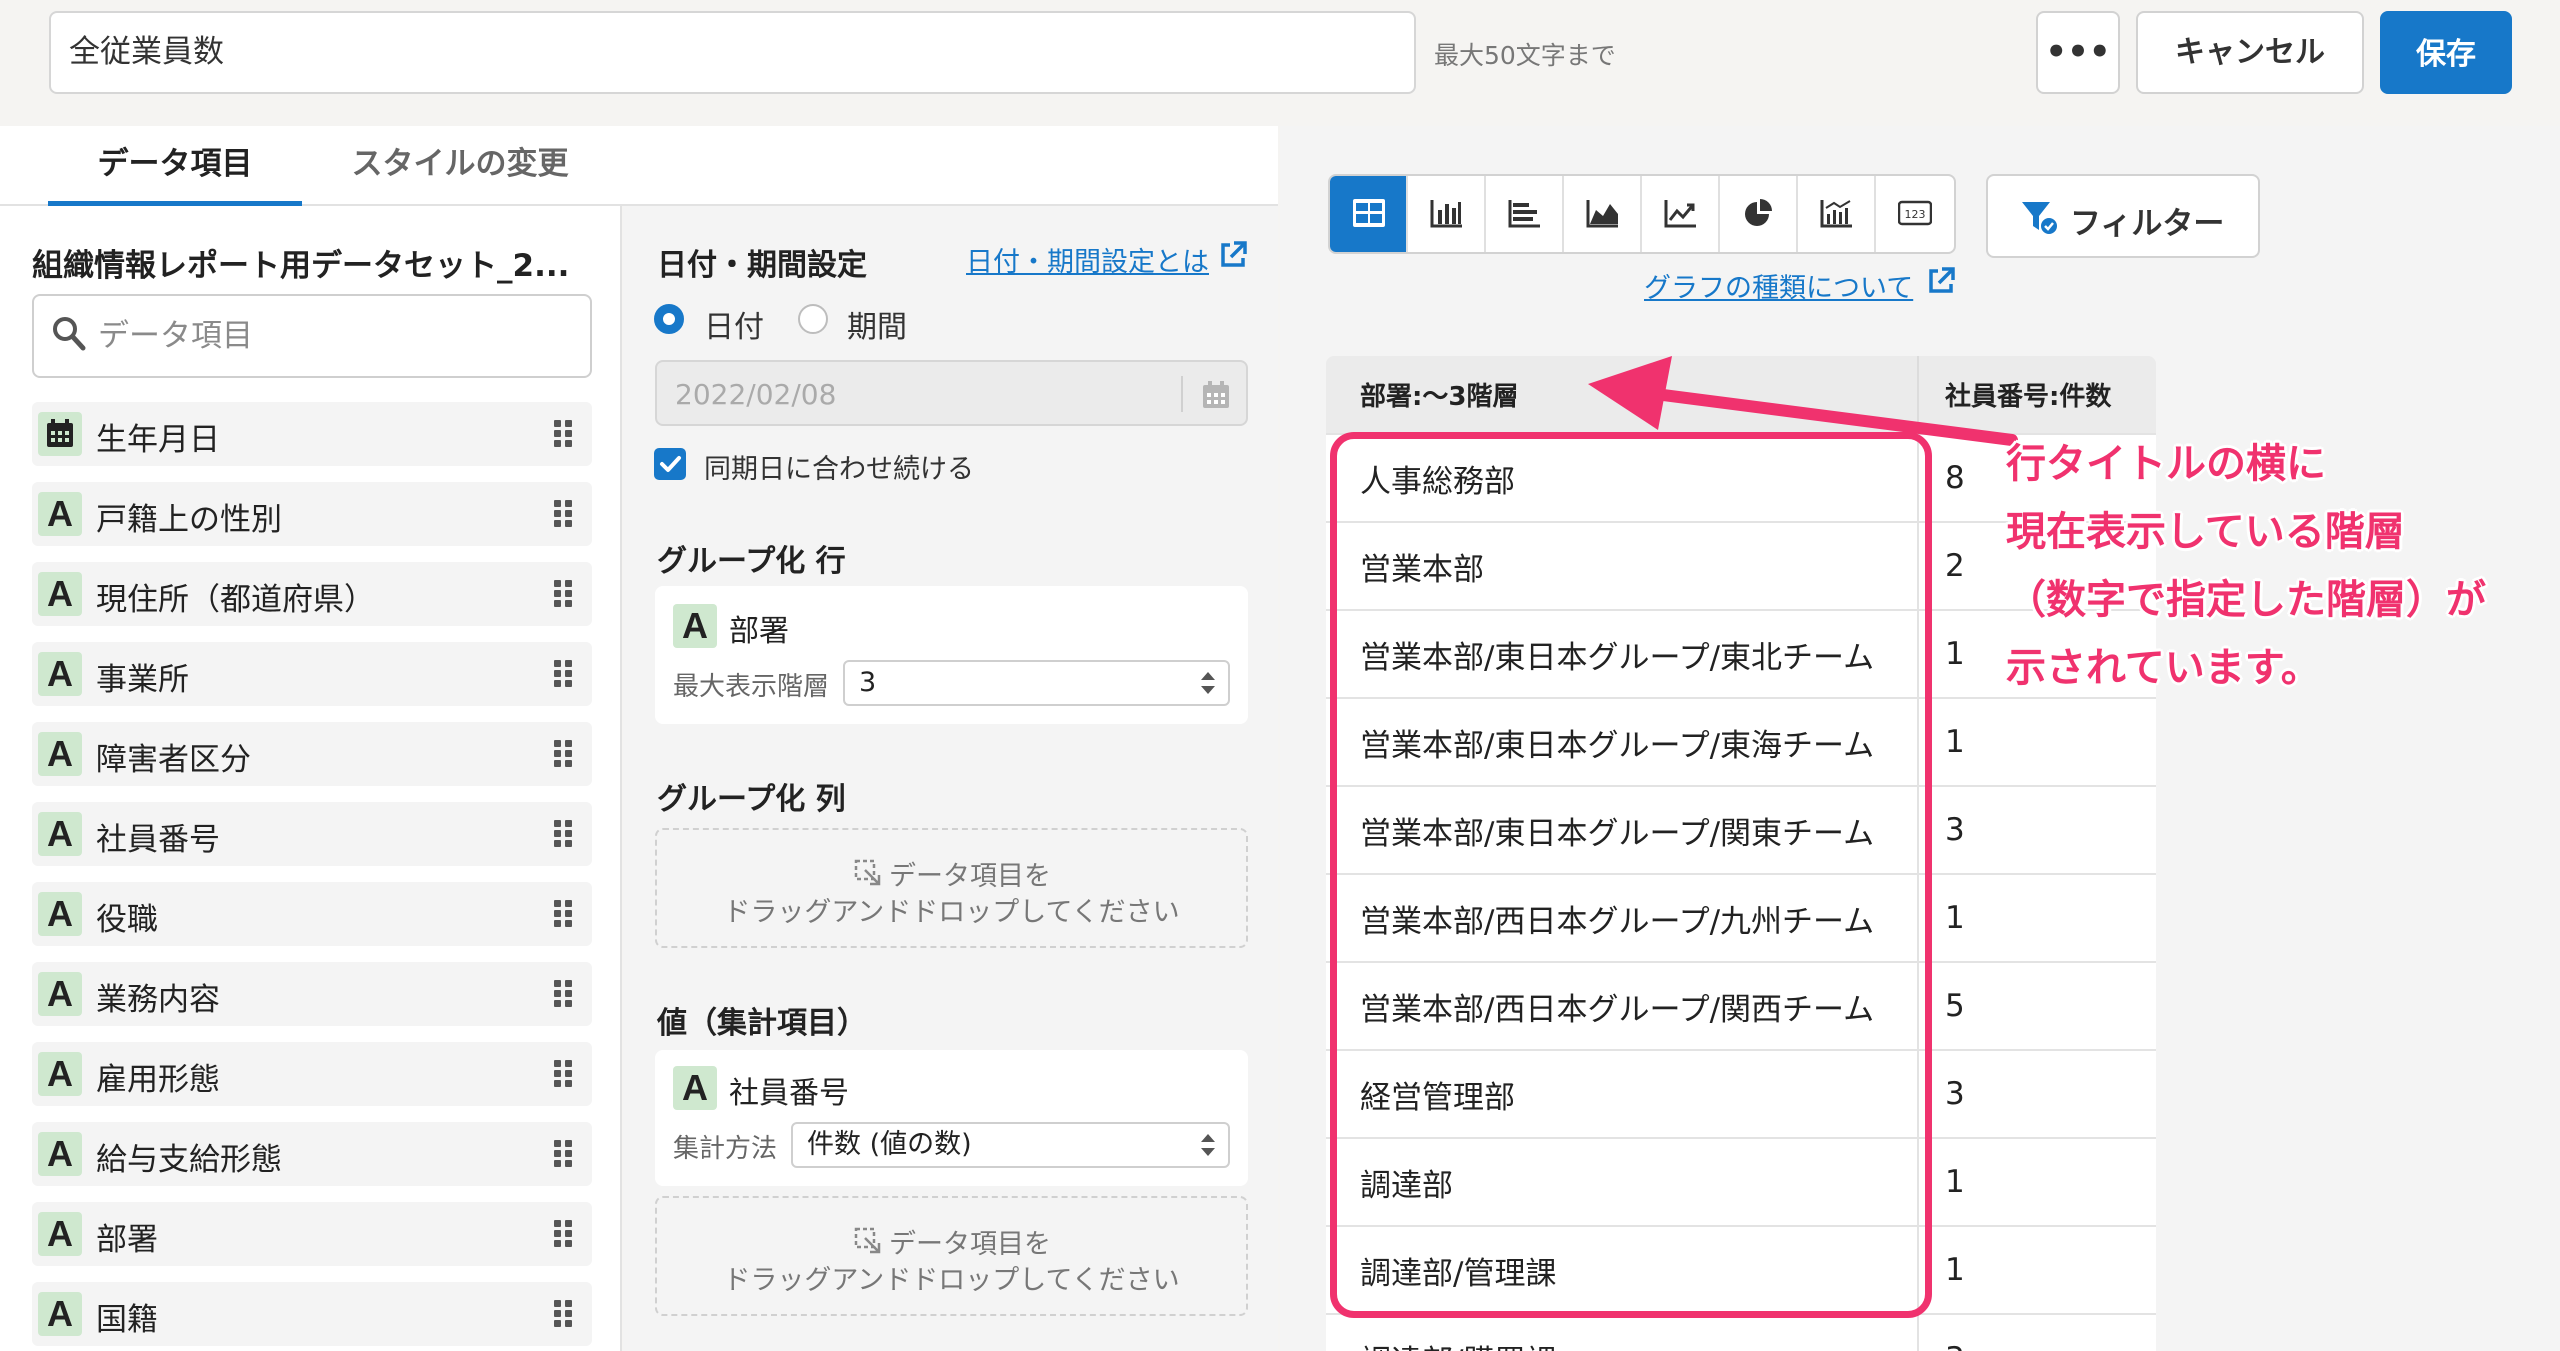 The width and height of the screenshot is (2560, 1351). Describe the element at coordinates (312, 834) in the screenshot. I see `field-item: A 社員番号` at that location.